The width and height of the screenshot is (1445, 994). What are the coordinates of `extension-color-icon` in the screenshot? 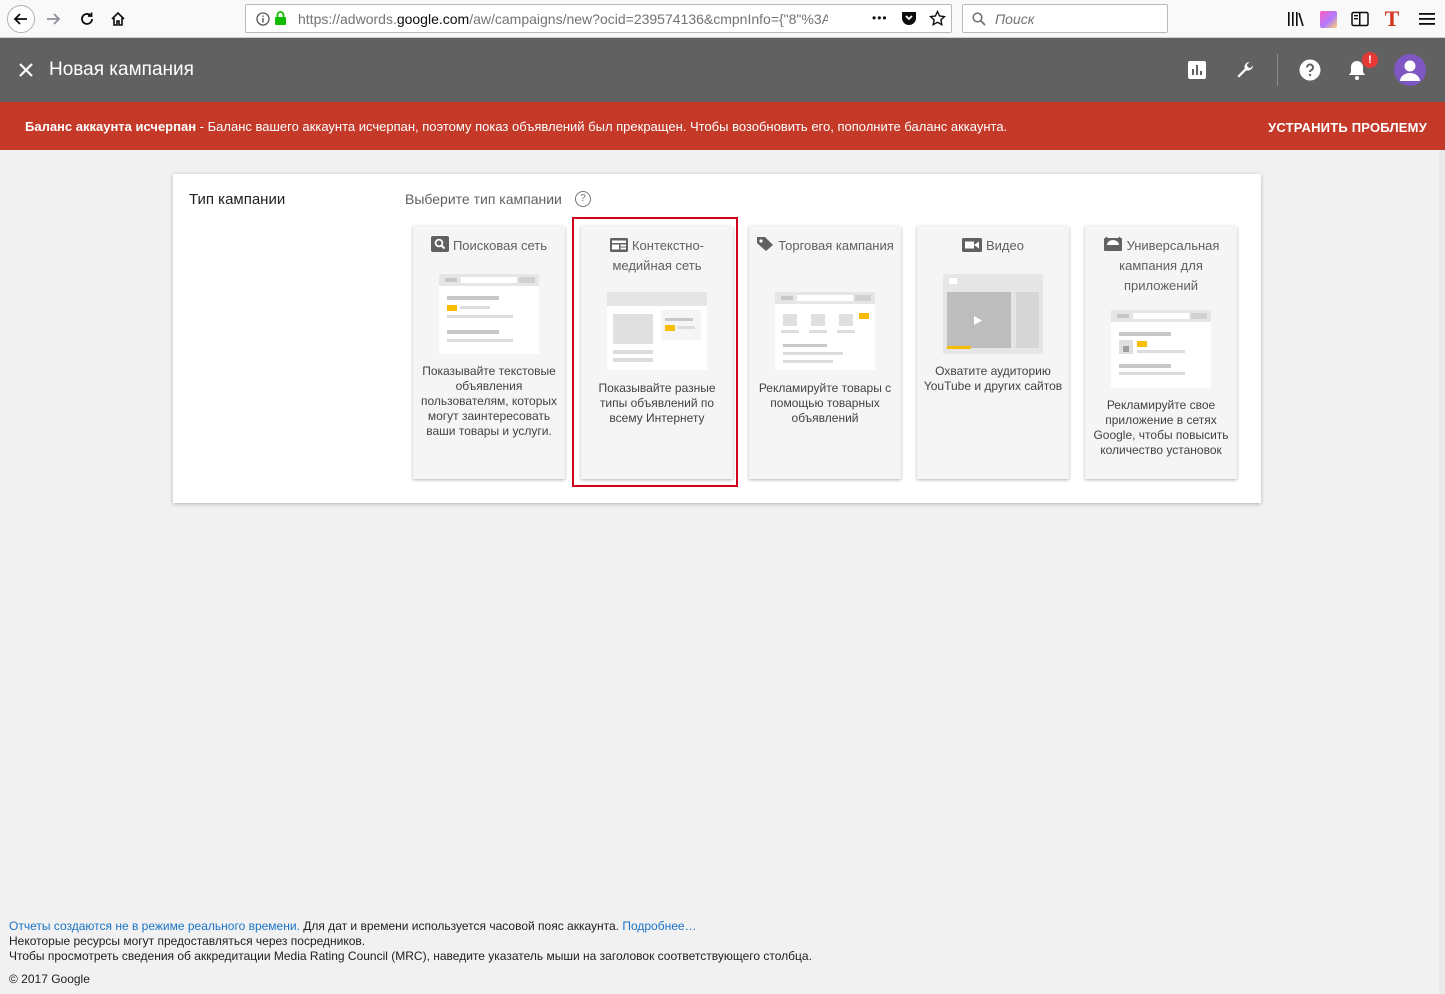 It's located at (1328, 19).